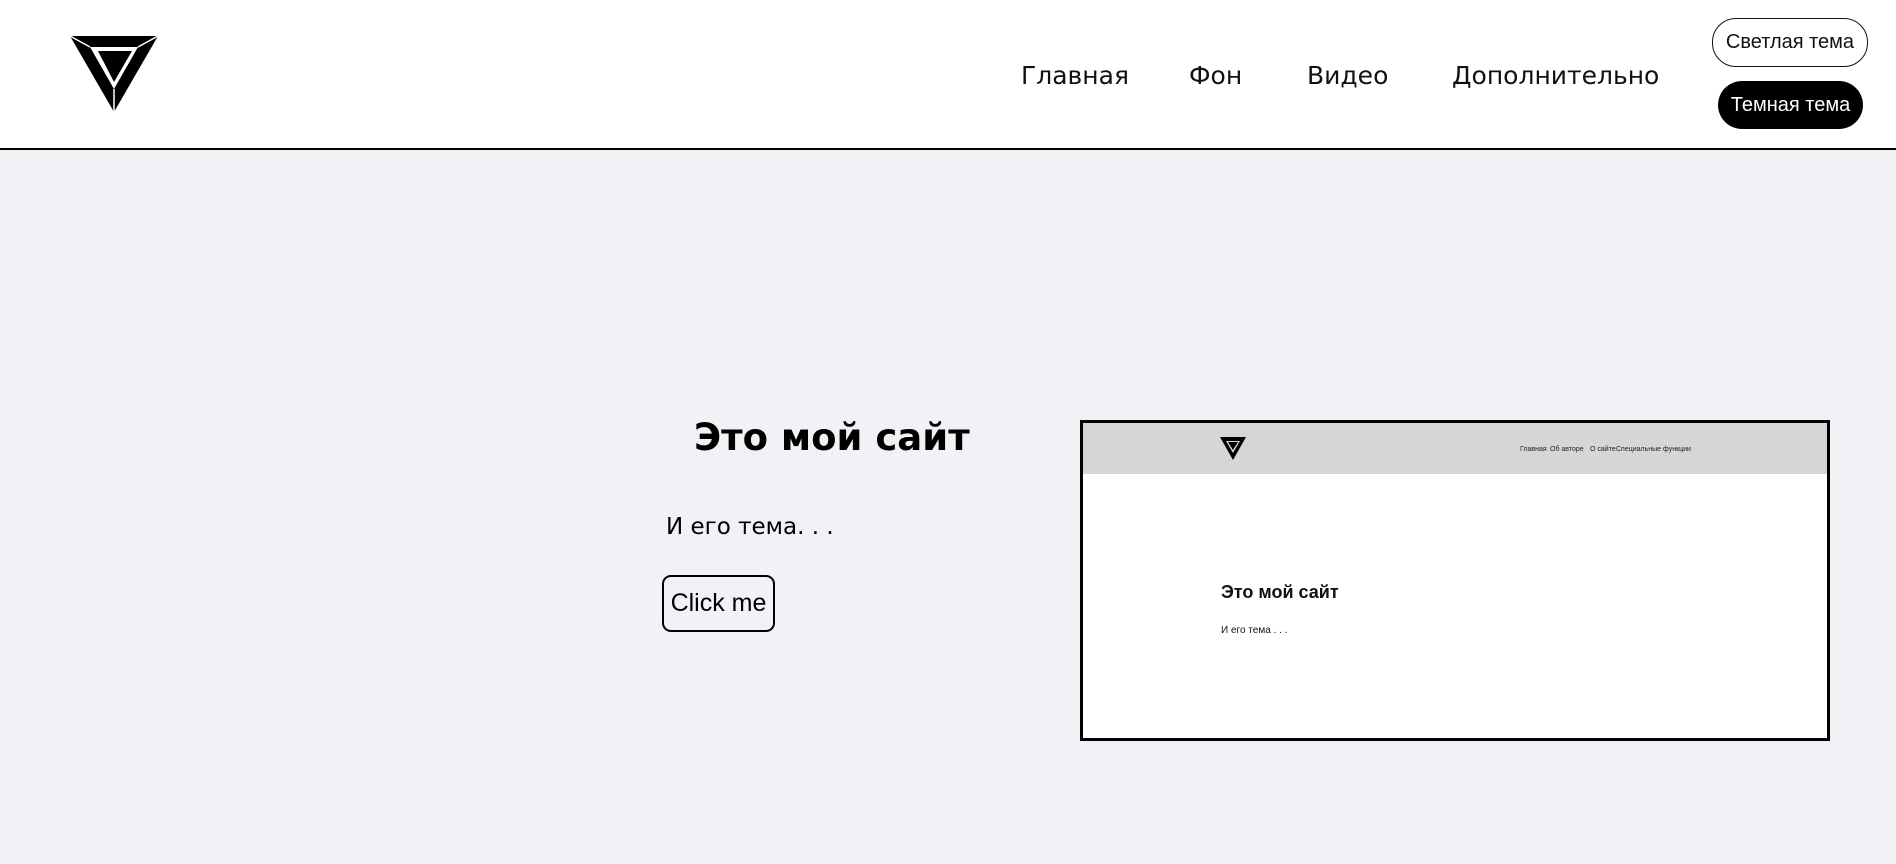  What do you see at coordinates (750, 527) in the screenshot?
I see `hero-subtitle: И его тема. . .` at bounding box center [750, 527].